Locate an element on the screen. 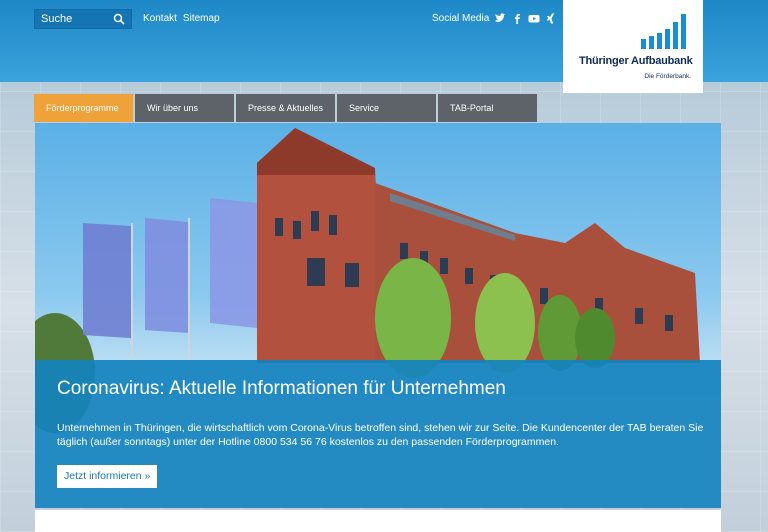  twitter-icon is located at coordinates (500, 18).